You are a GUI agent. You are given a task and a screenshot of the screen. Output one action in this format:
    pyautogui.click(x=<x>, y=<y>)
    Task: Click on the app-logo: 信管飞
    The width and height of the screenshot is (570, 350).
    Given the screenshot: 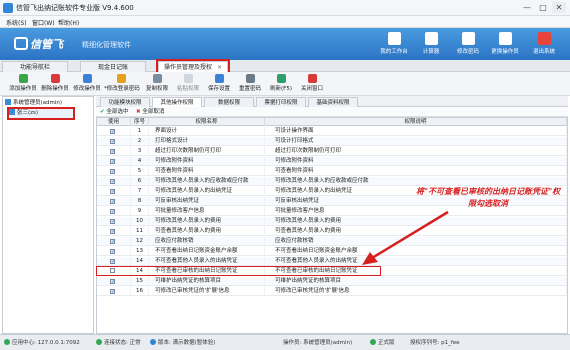 What is the action you would take?
    pyautogui.click(x=46, y=44)
    